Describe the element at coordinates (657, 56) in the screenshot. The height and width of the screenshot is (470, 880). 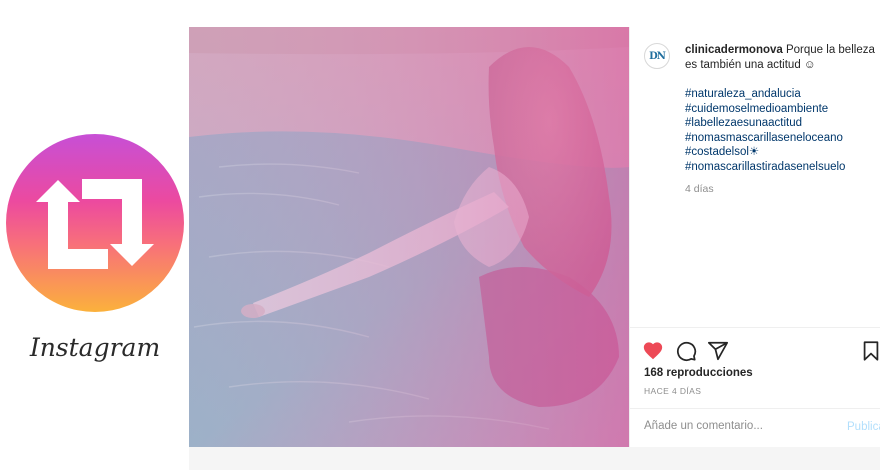
I see `avatar: DN` at that location.